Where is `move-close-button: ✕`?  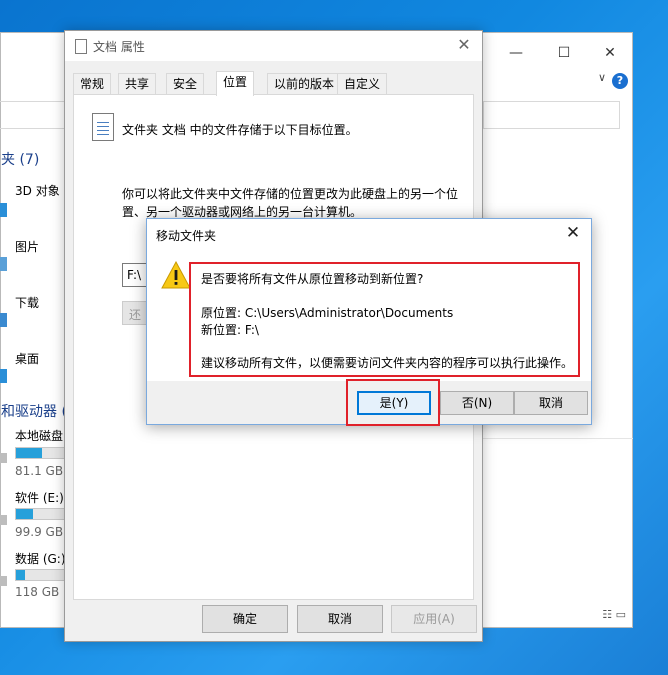 move-close-button: ✕ is located at coordinates (573, 233).